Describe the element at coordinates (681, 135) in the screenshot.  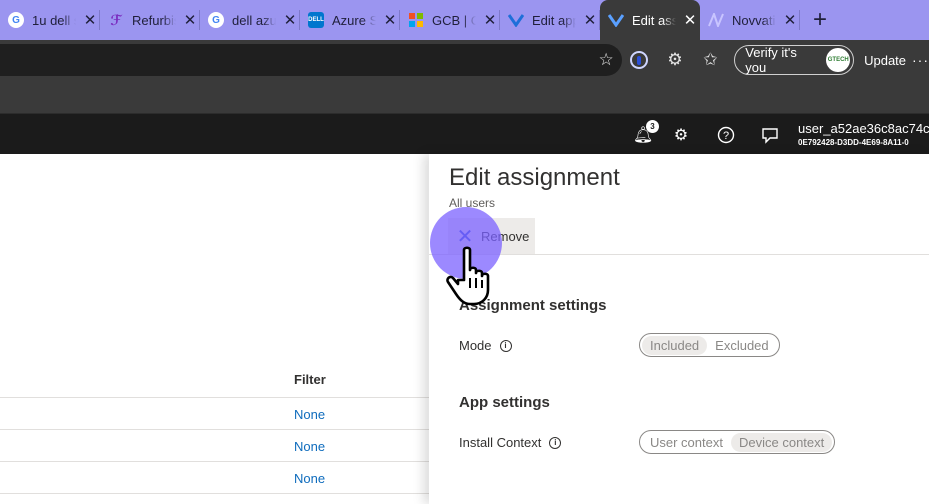
I see `settings-gear-icon: ⚙` at that location.